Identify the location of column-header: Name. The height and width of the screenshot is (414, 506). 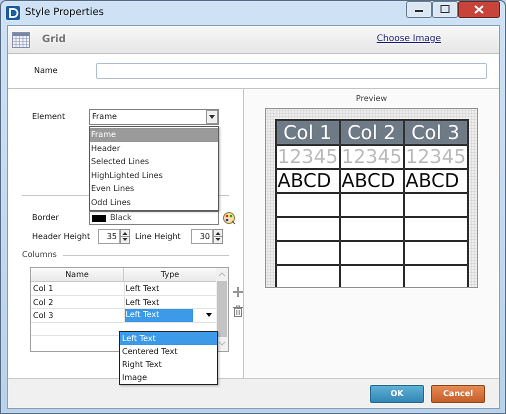
(77, 274).